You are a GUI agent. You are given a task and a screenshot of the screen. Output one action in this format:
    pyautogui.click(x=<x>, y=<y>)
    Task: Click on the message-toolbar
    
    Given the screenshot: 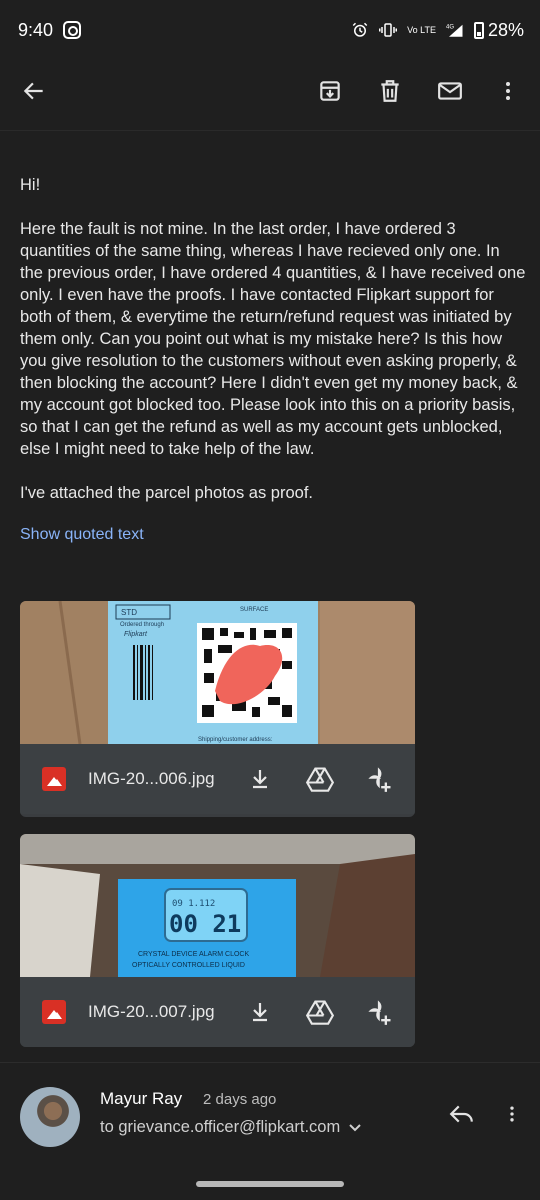 What is the action you would take?
    pyautogui.click(x=270, y=91)
    